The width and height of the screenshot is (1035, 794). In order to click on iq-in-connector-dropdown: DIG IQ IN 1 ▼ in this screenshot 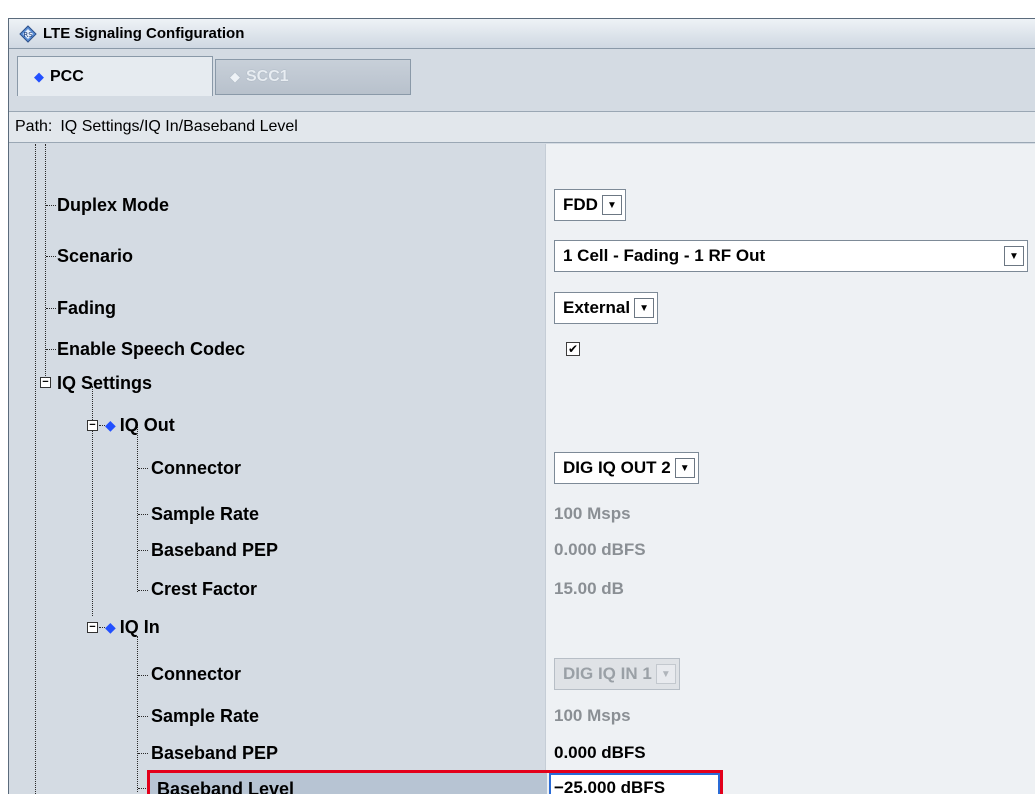, I will do `click(617, 674)`.